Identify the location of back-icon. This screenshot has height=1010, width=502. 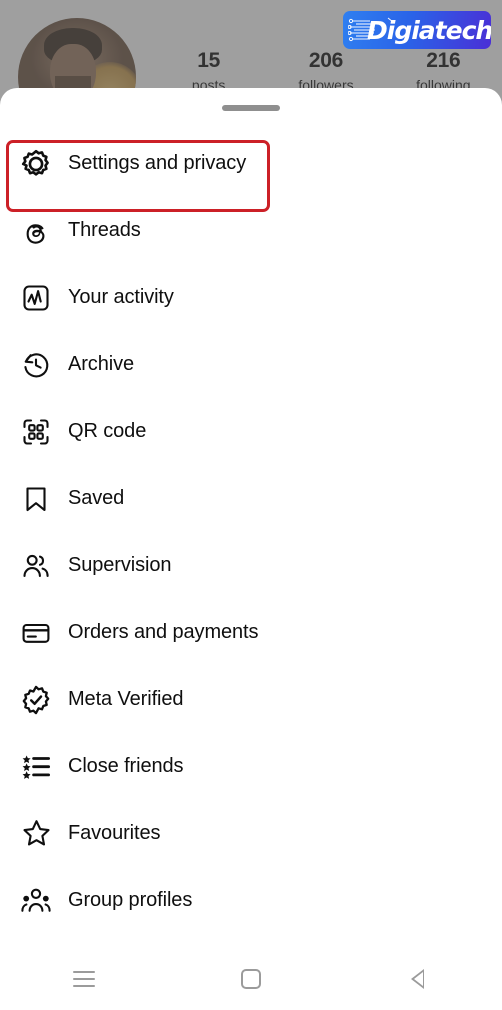
(418, 979).